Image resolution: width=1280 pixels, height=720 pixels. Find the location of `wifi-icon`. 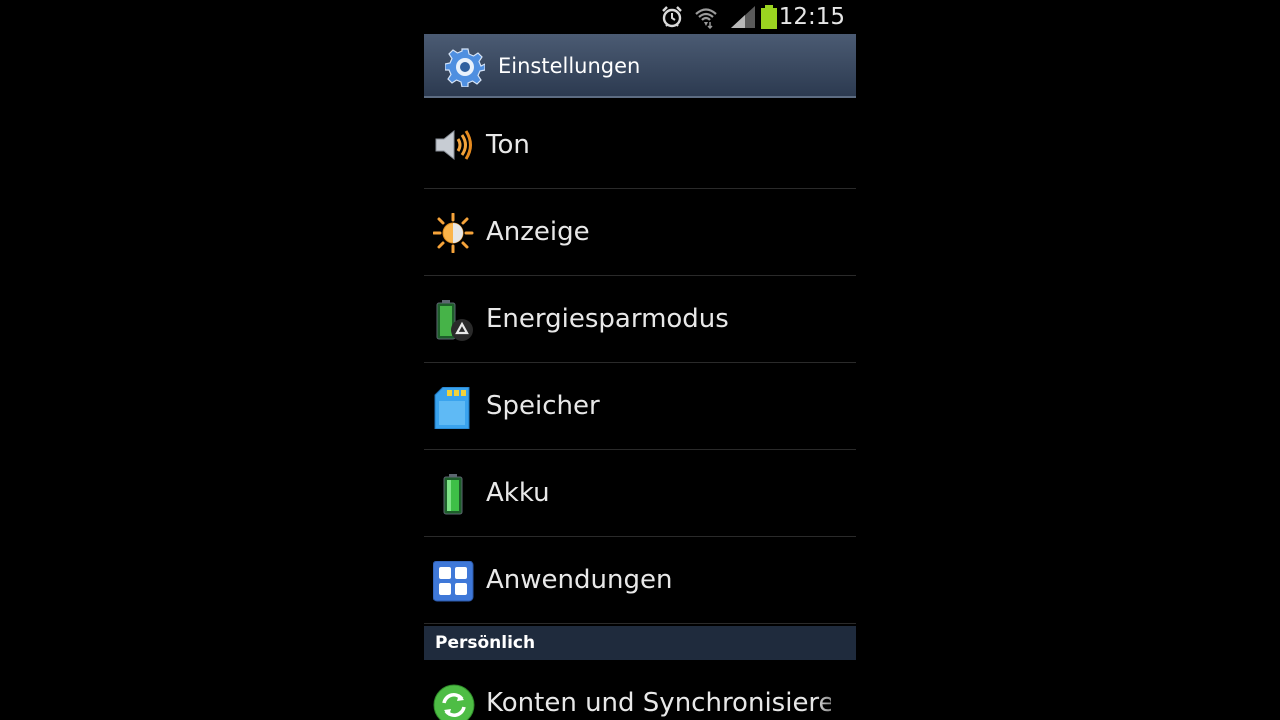

wifi-icon is located at coordinates (706, 19).